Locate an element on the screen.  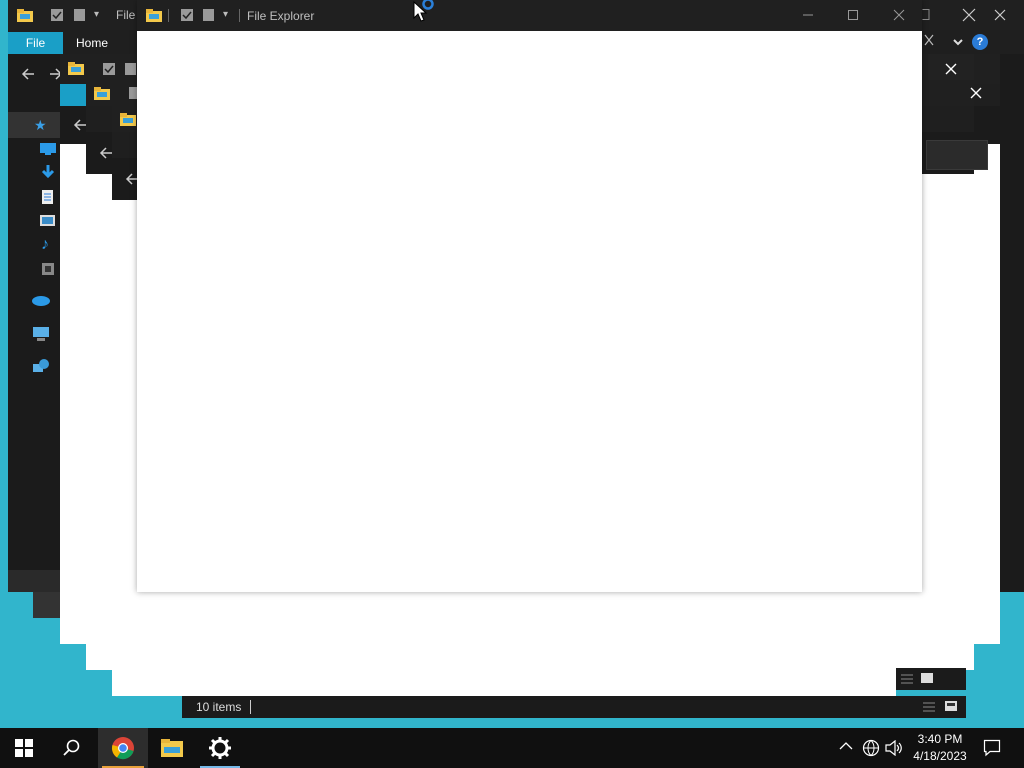
window-status-strip is located at coordinates (48, 605).